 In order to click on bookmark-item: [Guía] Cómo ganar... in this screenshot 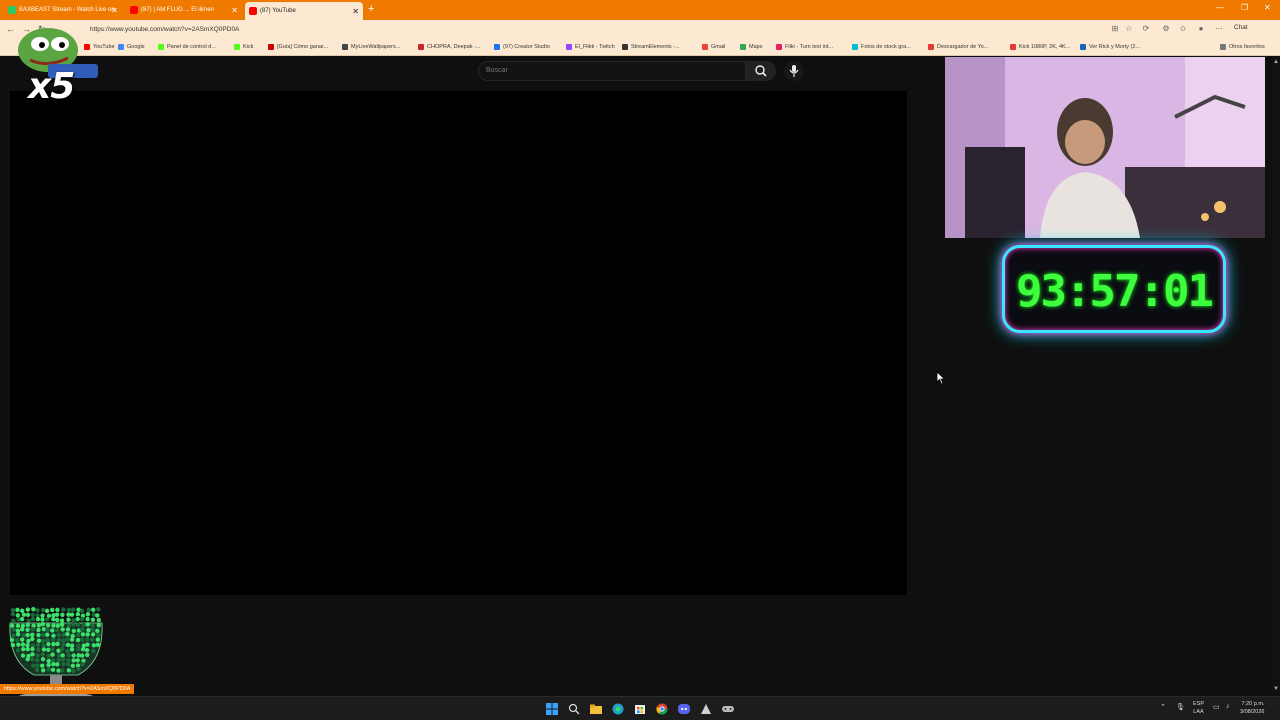, I will do `click(298, 47)`.